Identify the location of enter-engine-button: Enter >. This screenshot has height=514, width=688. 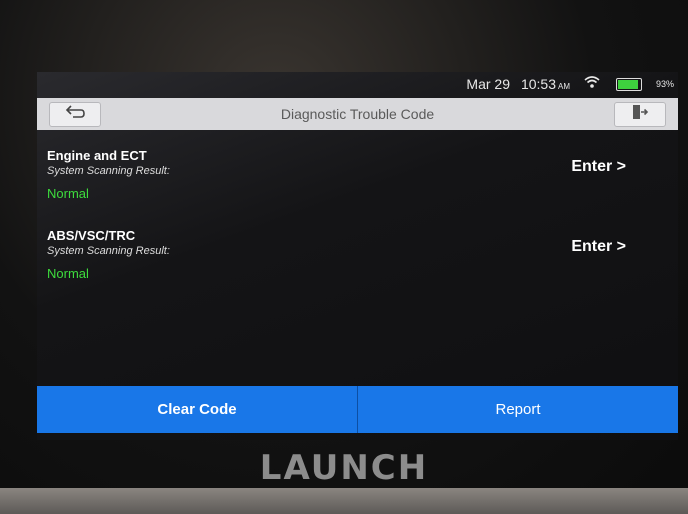
(598, 167).